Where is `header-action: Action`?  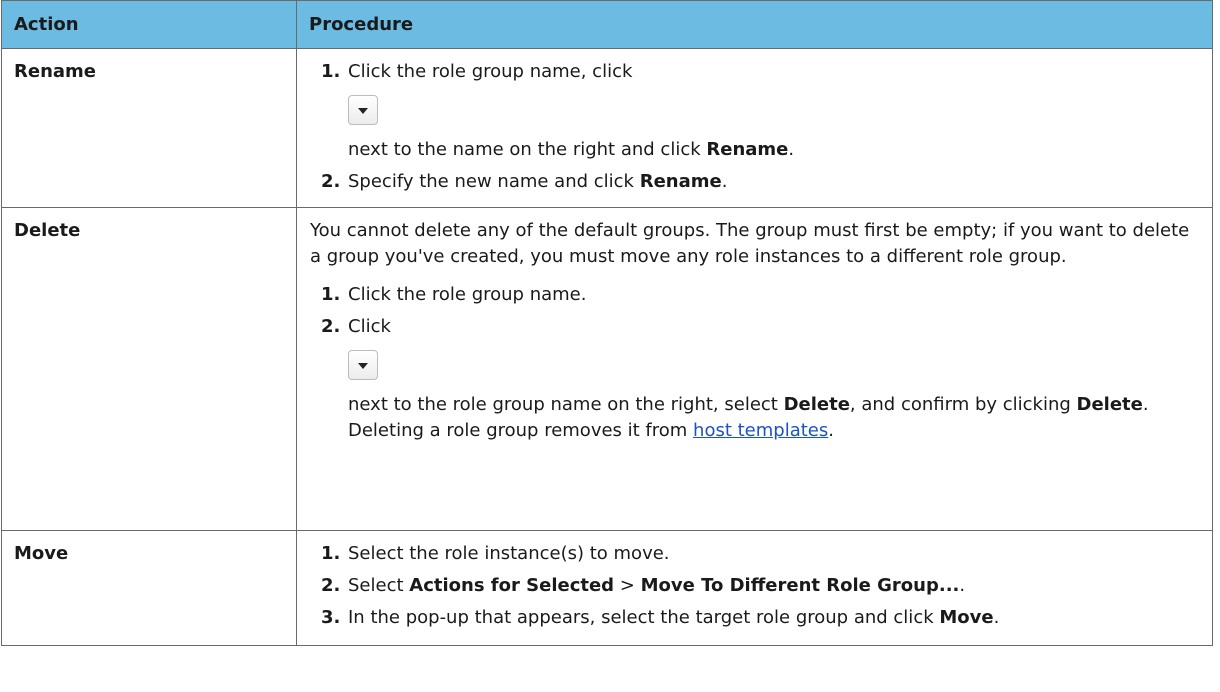 header-action: Action is located at coordinates (149, 24).